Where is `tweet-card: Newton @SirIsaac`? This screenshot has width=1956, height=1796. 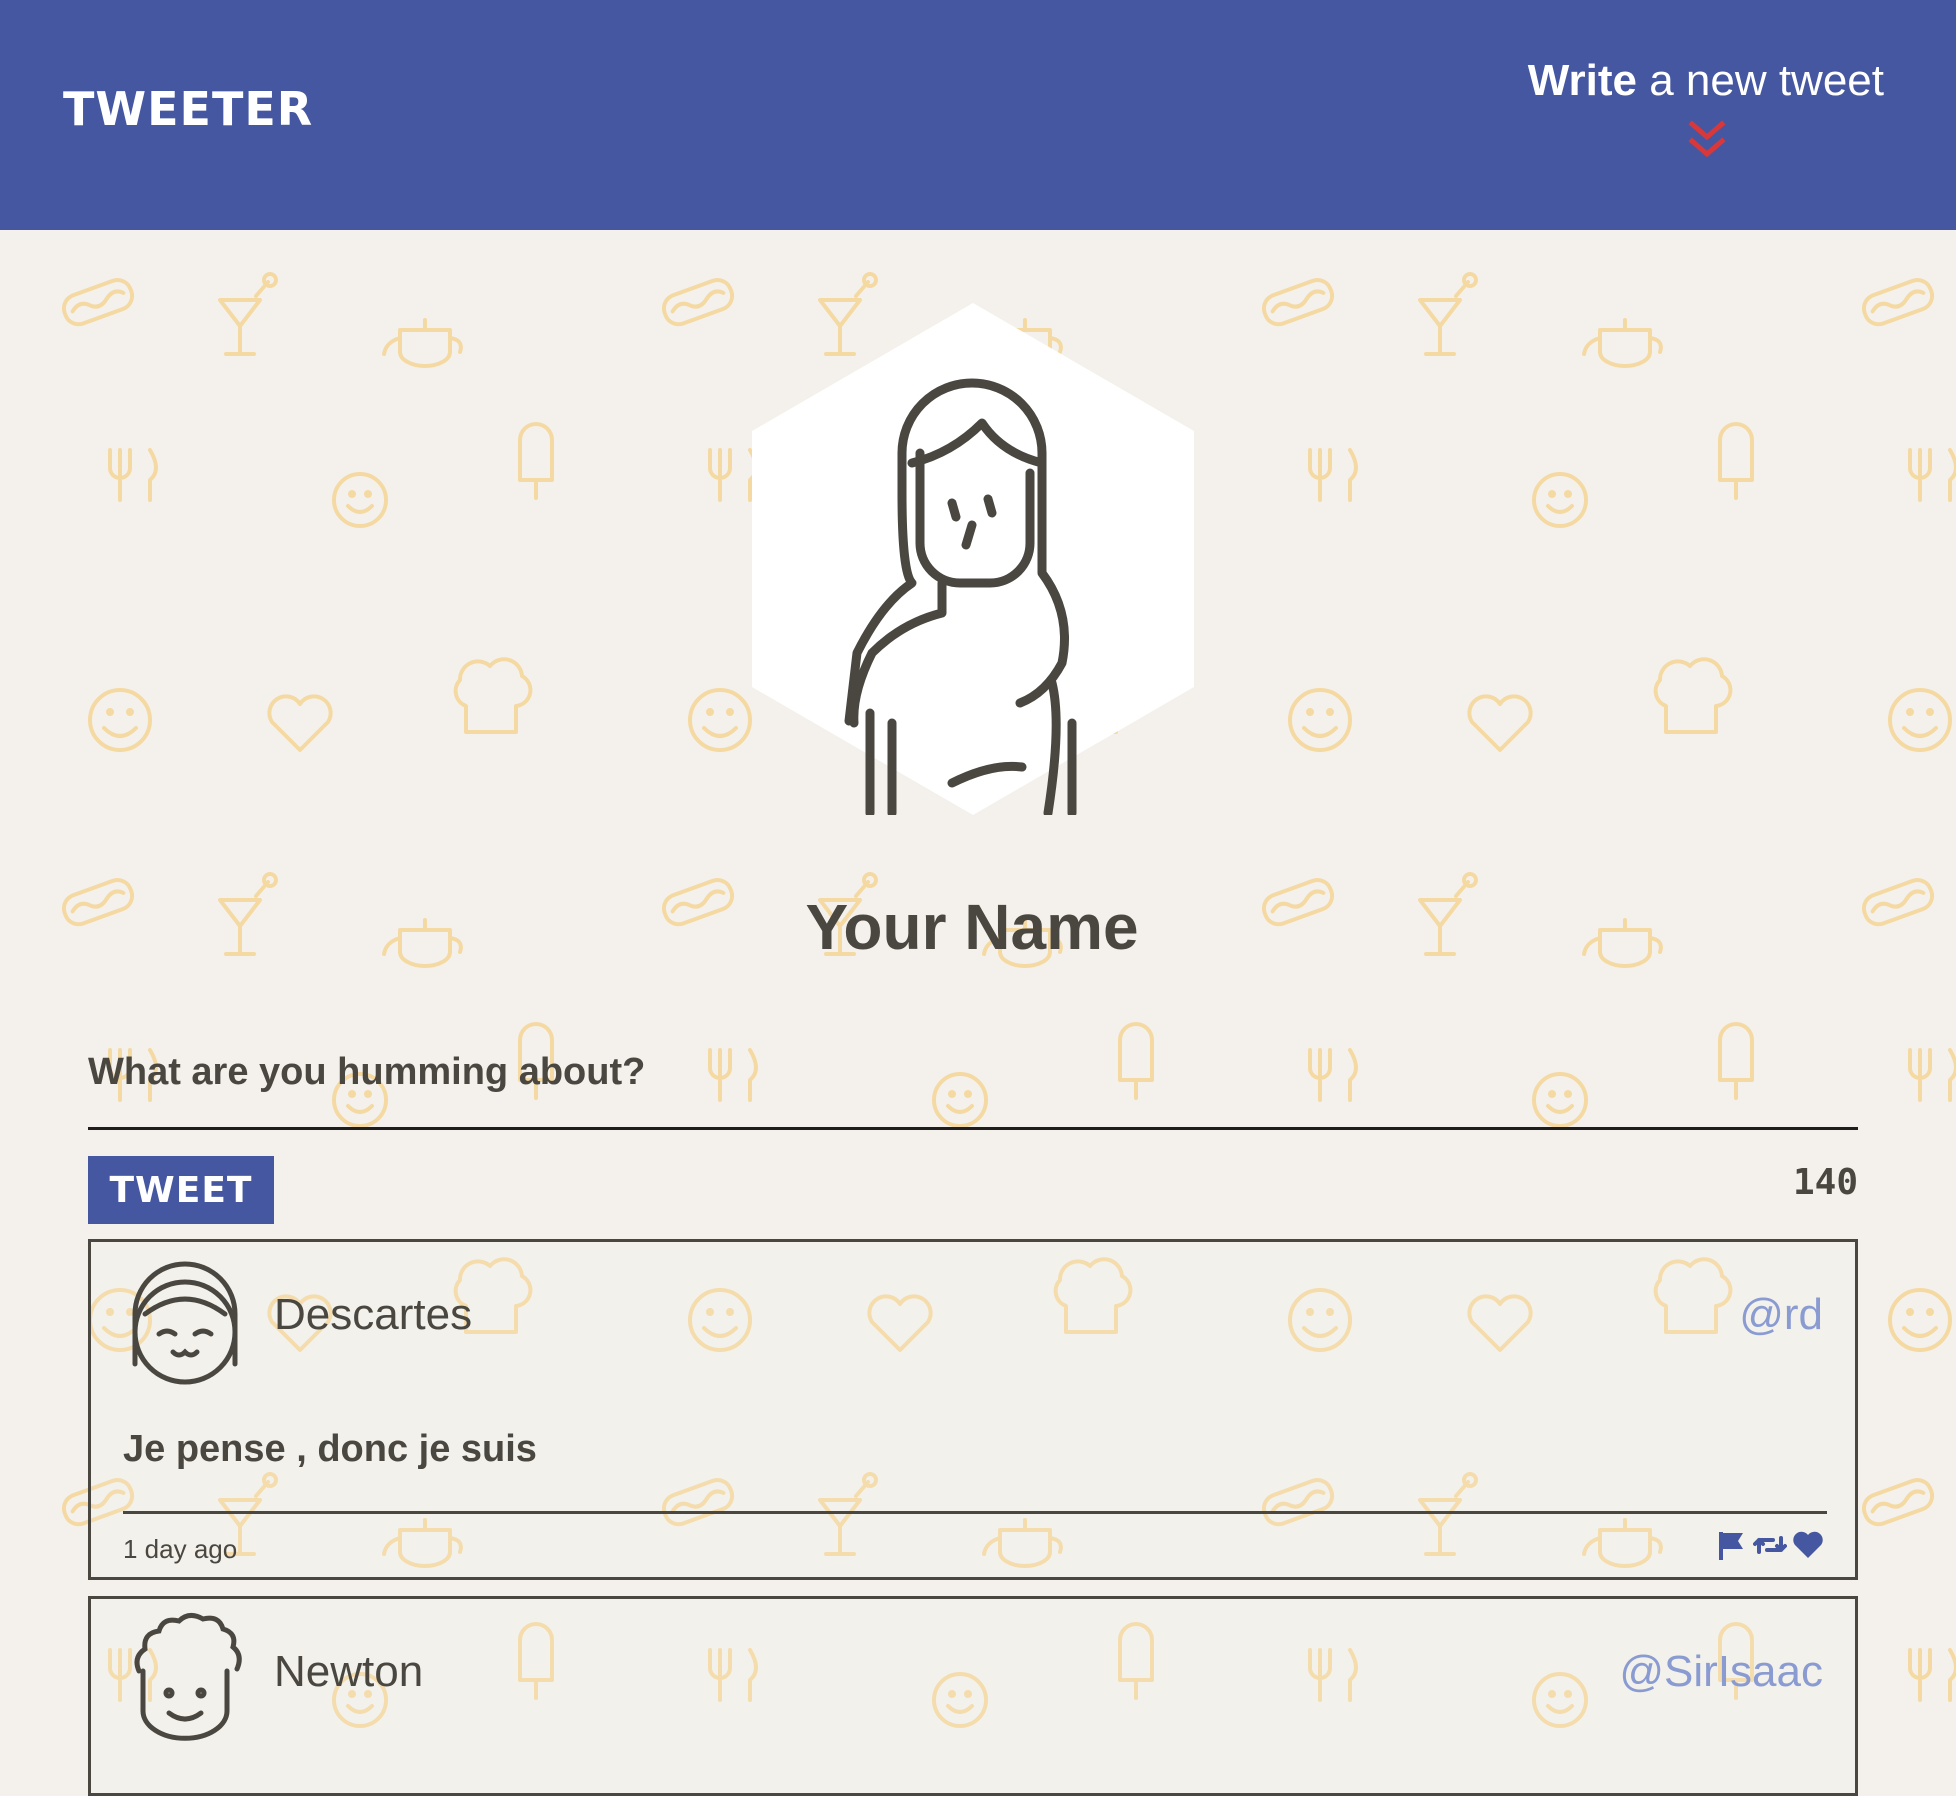 tweet-card: Newton @SirIsaac is located at coordinates (973, 1696).